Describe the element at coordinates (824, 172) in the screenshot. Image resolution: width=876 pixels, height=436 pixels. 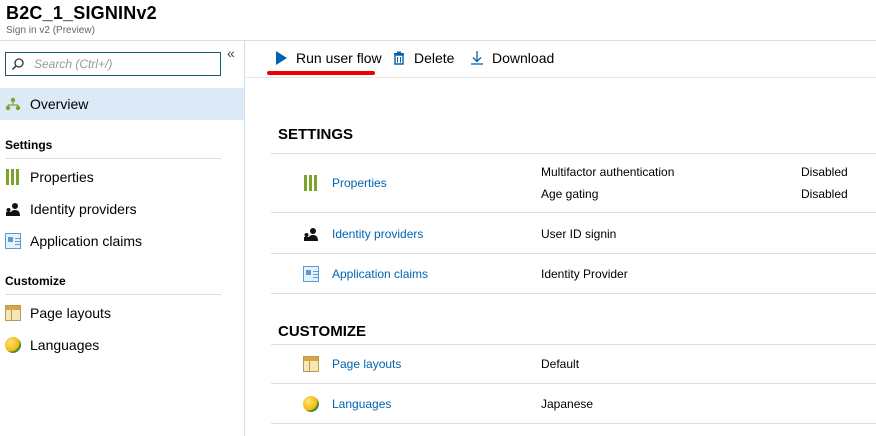
I see `multifactor-auth-status: Disabled` at that location.